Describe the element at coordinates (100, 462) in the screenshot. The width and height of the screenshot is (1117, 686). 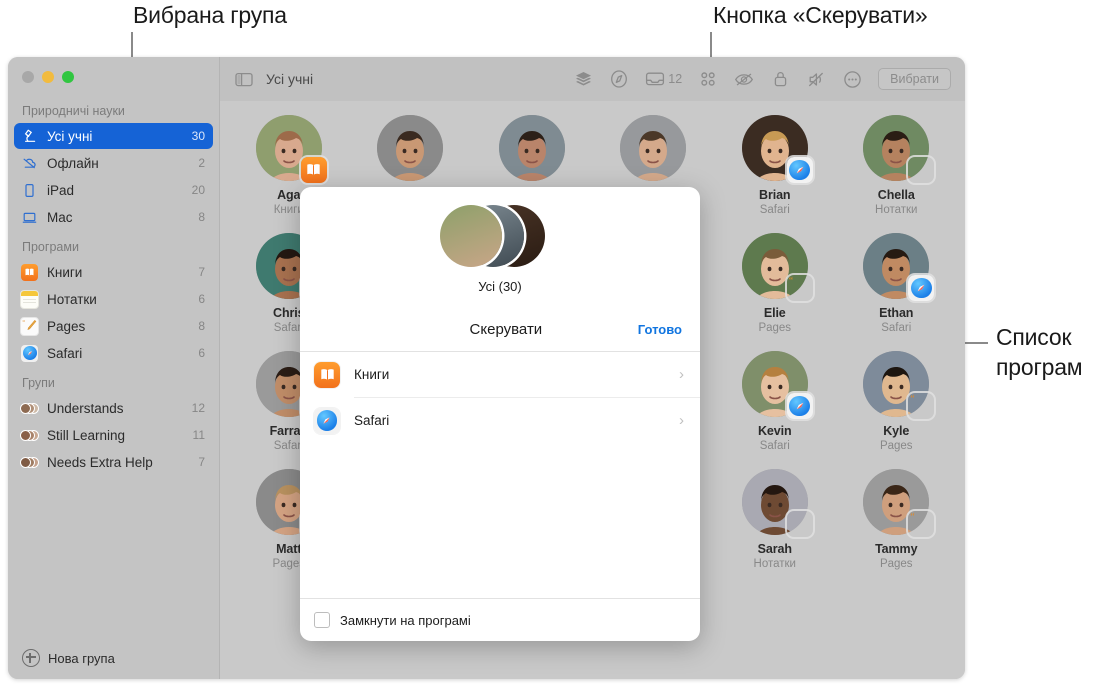
I see `sidebar-item-label: Needs Extra Help` at that location.